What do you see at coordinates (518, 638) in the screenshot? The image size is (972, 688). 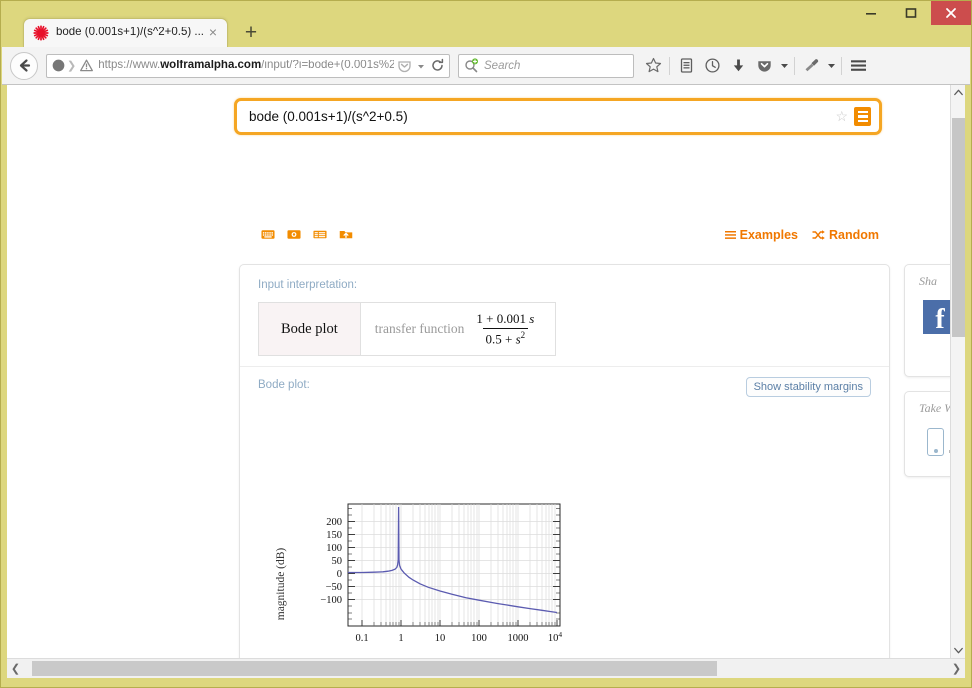 I see `svg-text: 1000` at bounding box center [518, 638].